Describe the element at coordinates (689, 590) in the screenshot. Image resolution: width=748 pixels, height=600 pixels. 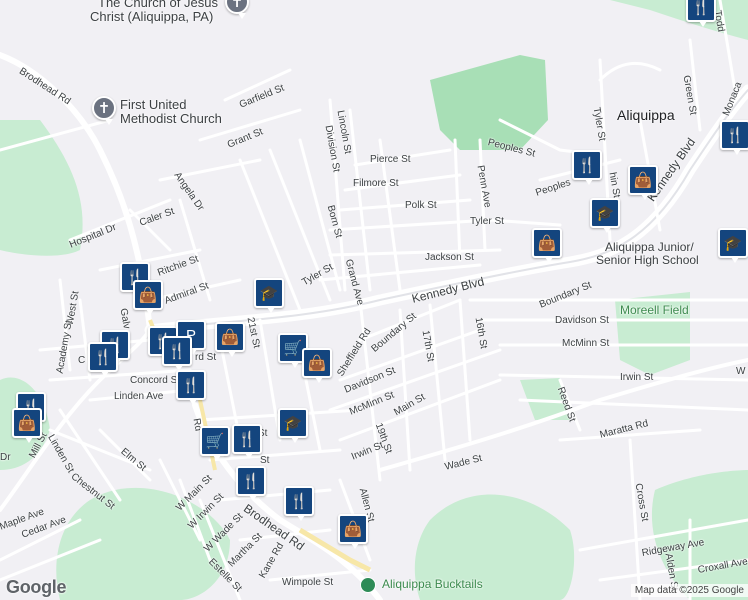
I see `map-credit: Map data ©2025 Google` at that location.